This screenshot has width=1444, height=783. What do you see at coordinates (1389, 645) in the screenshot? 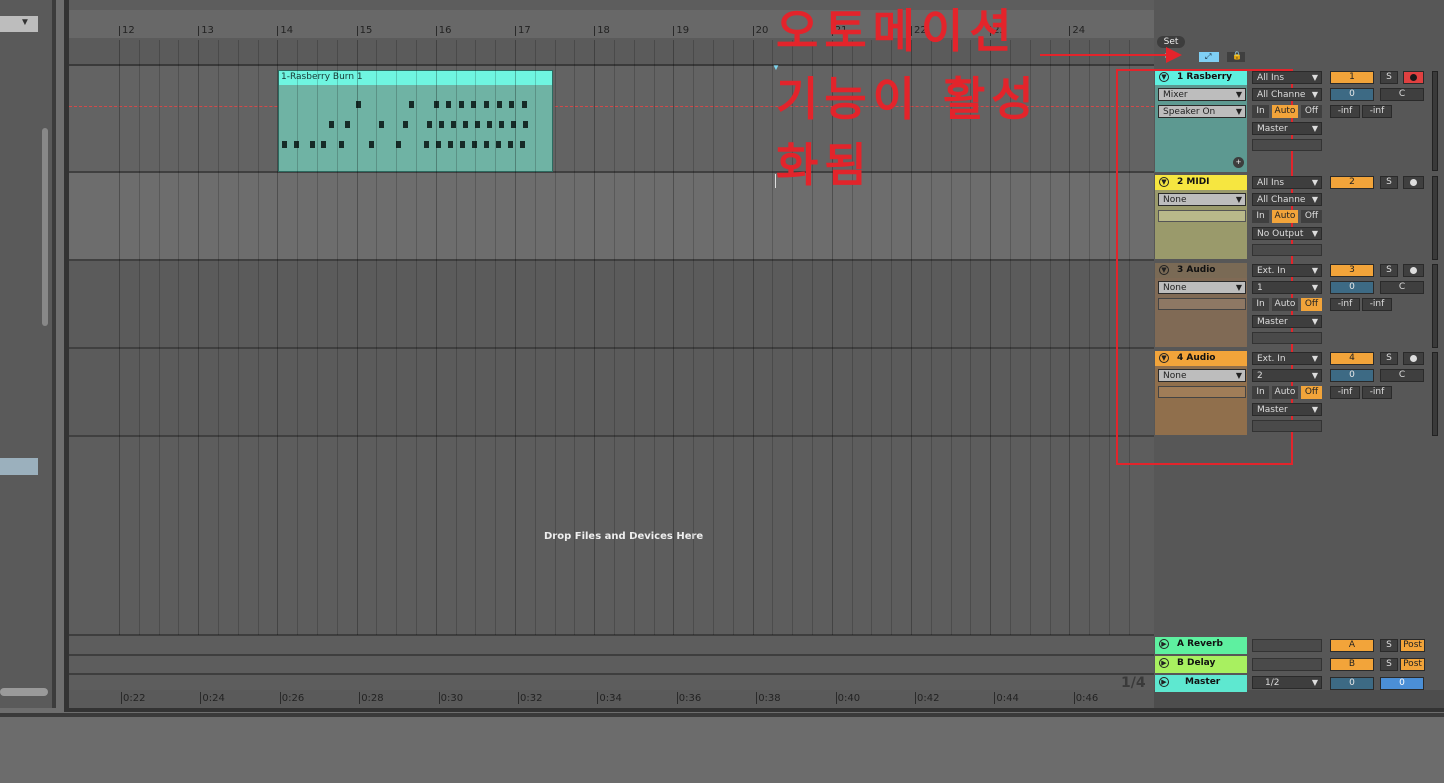
I see `return-a-solo: S` at bounding box center [1389, 645].